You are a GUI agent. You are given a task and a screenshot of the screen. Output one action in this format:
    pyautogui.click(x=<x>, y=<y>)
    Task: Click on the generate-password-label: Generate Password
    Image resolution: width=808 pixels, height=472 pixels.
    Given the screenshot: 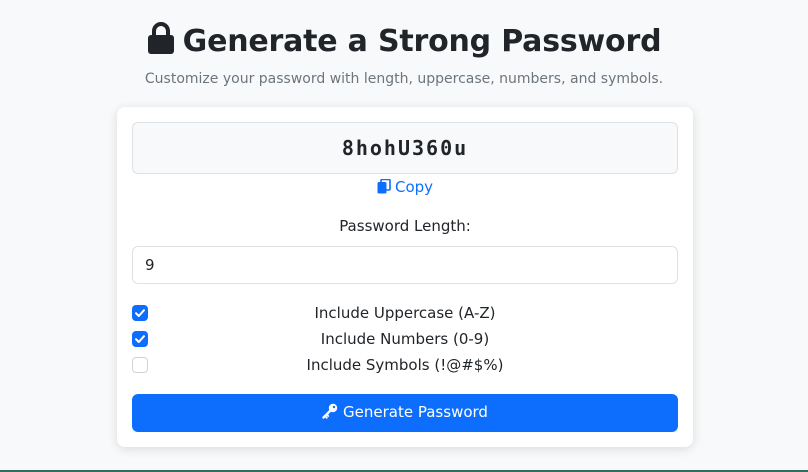 What is the action you would take?
    pyautogui.click(x=415, y=412)
    